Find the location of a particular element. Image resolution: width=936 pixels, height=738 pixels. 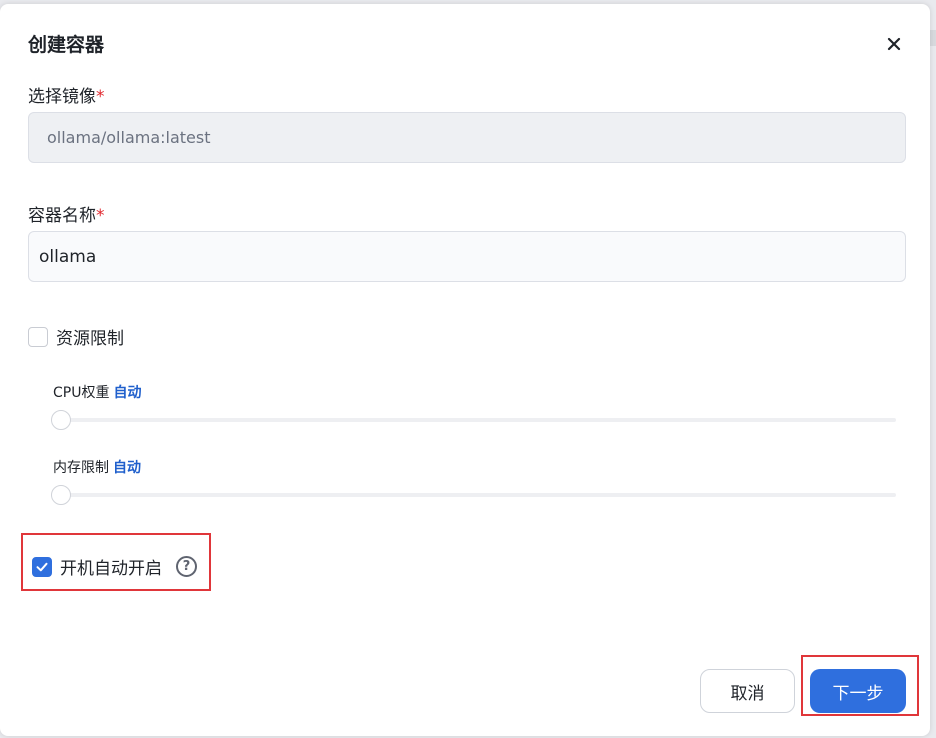

background-edge is located at coordinates (933, 38).